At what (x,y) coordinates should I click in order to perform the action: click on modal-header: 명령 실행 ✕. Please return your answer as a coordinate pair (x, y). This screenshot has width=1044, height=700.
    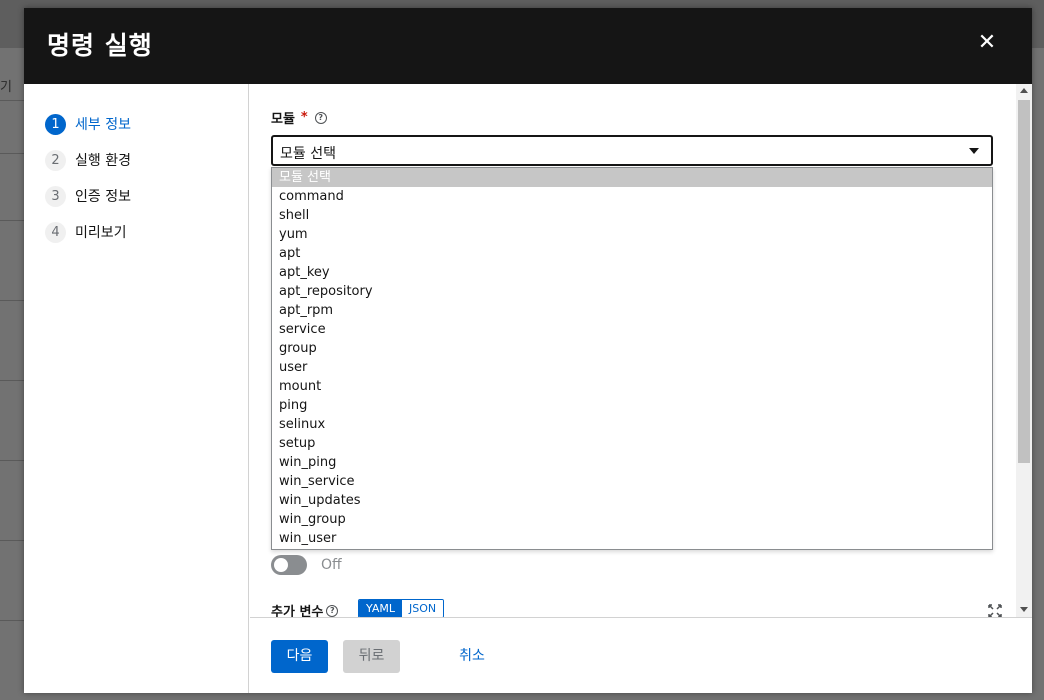
    Looking at the image, I should click on (528, 46).